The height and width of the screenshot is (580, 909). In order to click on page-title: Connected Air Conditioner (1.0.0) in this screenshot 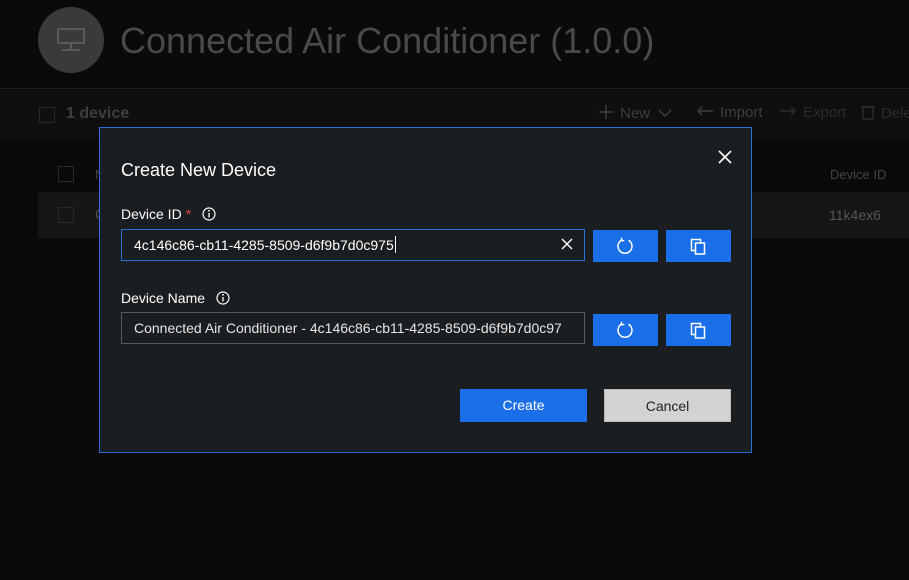, I will do `click(387, 40)`.